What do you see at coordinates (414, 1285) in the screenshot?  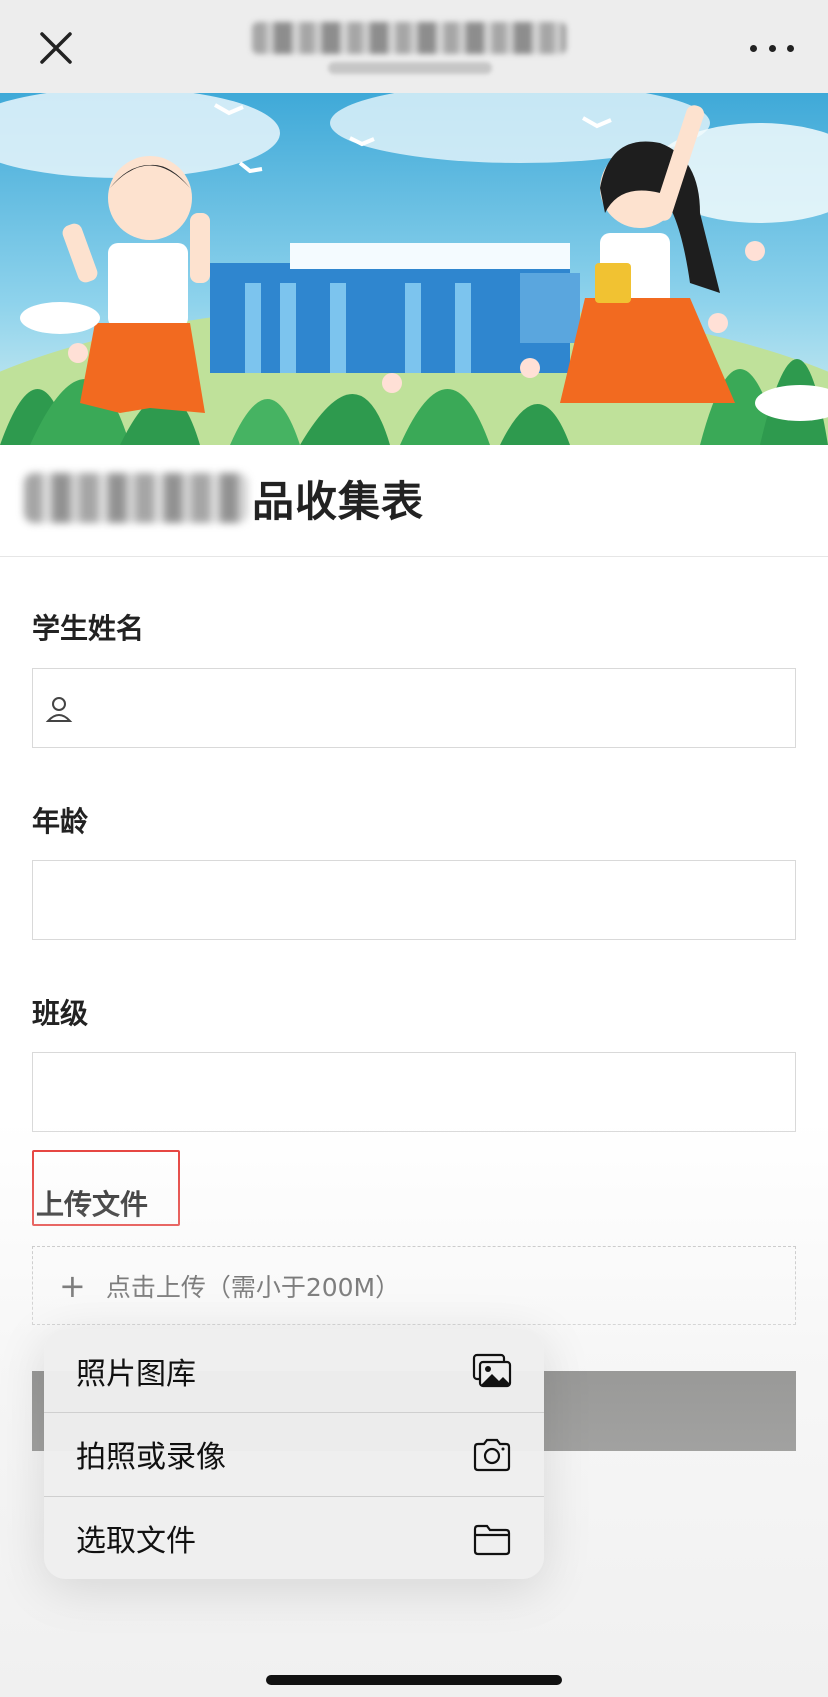 I see `upload-button: + 点击上传（需小于200M）` at bounding box center [414, 1285].